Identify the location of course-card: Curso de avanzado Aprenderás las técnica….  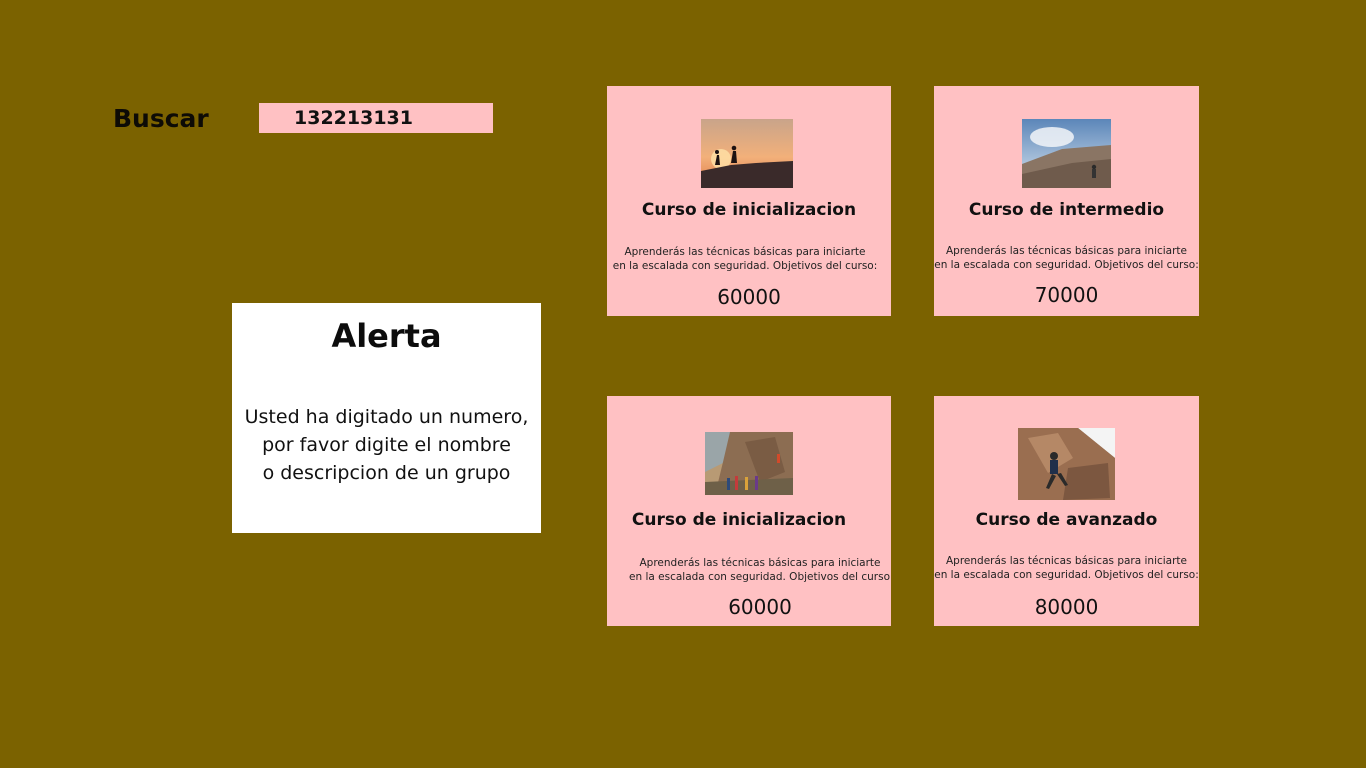
(1066, 511).